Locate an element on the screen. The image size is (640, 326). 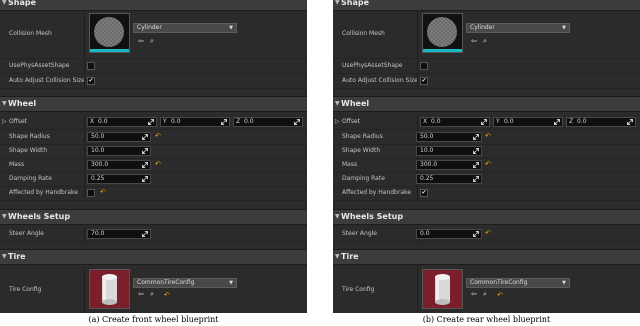
affected-by-handbrake-row: Affected by Handbrake ↶ is located at coordinates (153, 193).